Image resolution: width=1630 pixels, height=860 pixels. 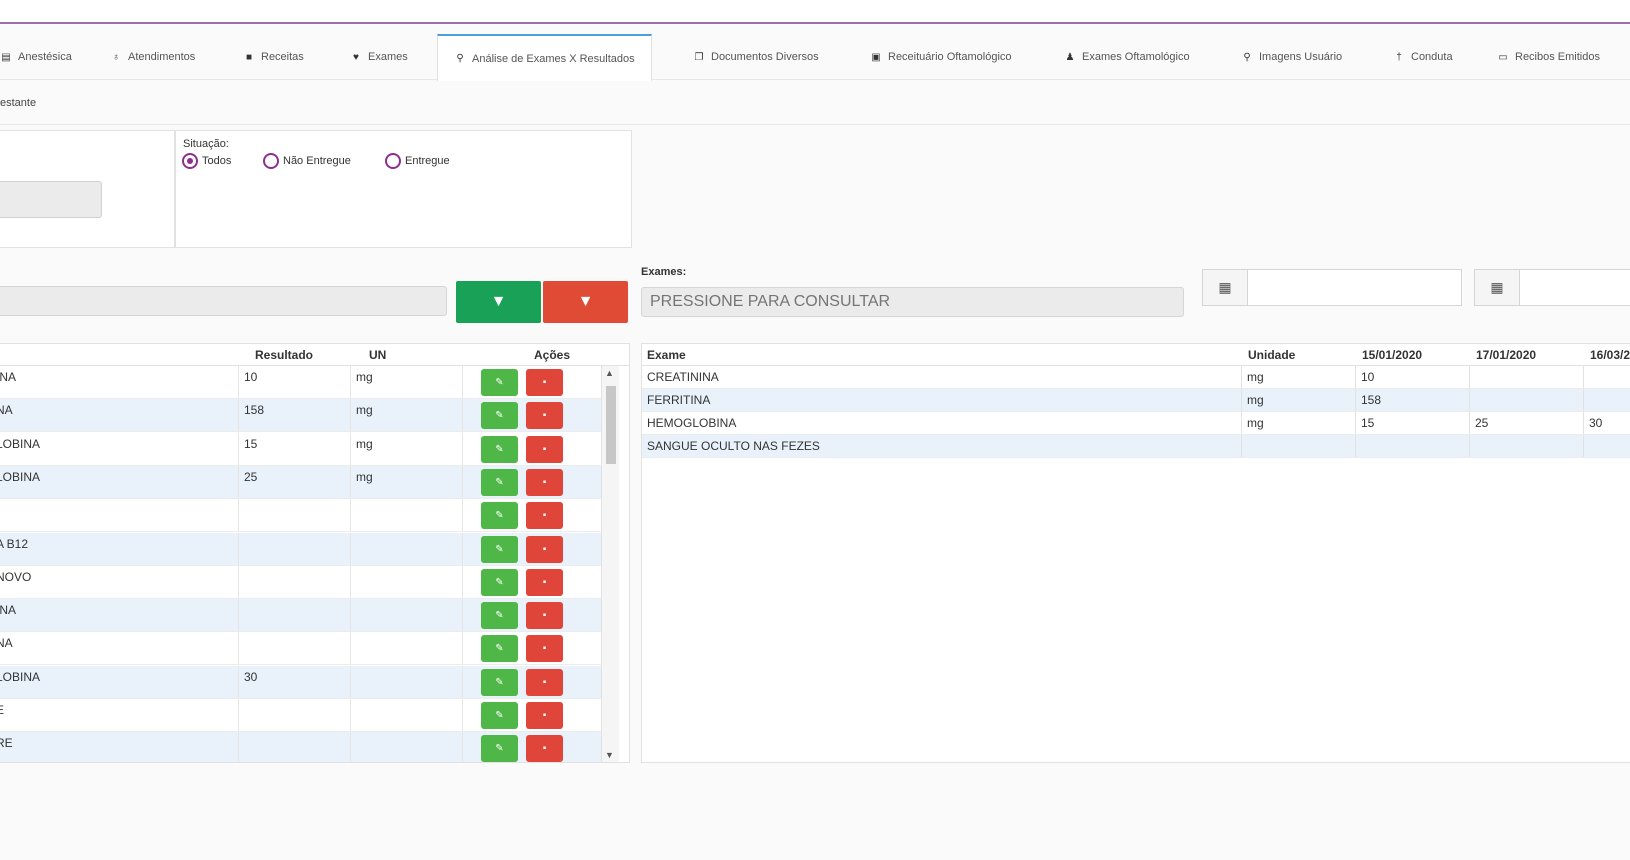 I want to click on tab-recibos-emitidos: ▭ Recibos Emitidos, so click(x=1548, y=57).